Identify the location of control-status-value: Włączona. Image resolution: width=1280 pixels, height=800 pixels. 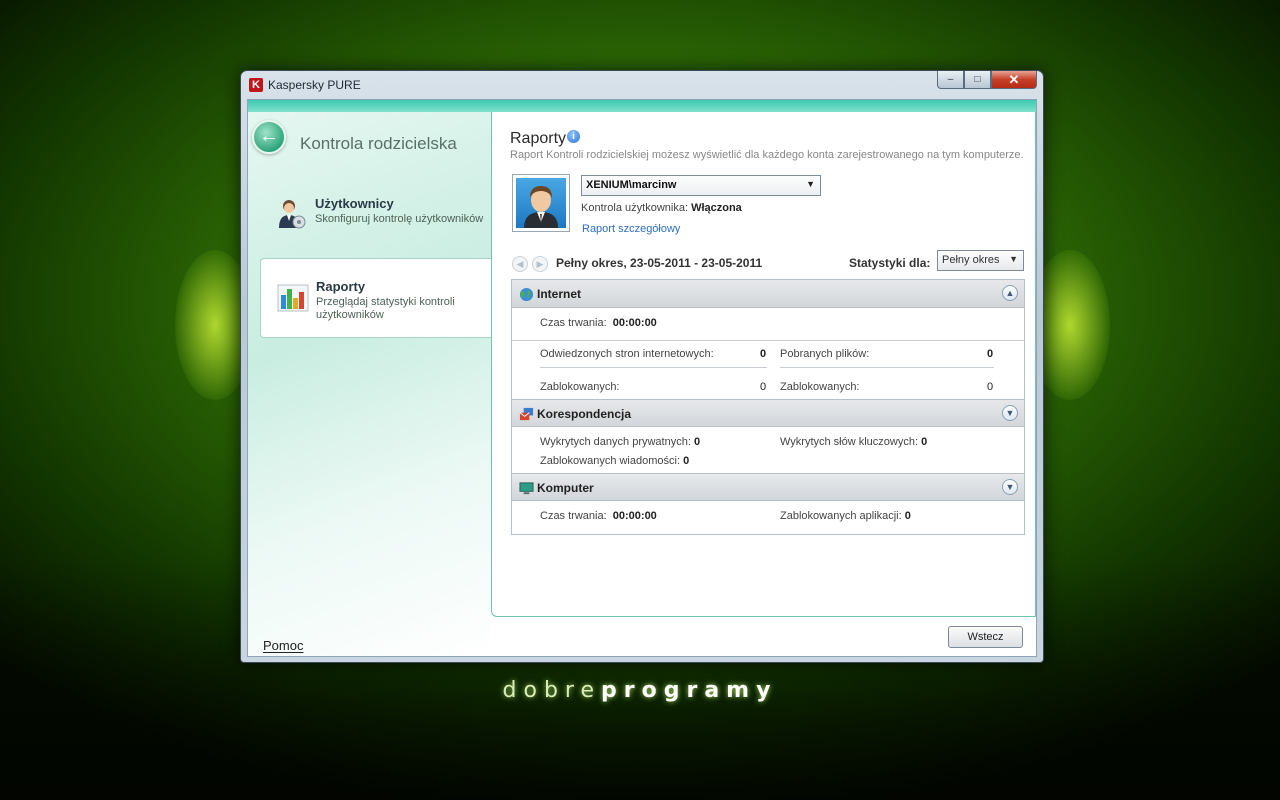
(716, 208).